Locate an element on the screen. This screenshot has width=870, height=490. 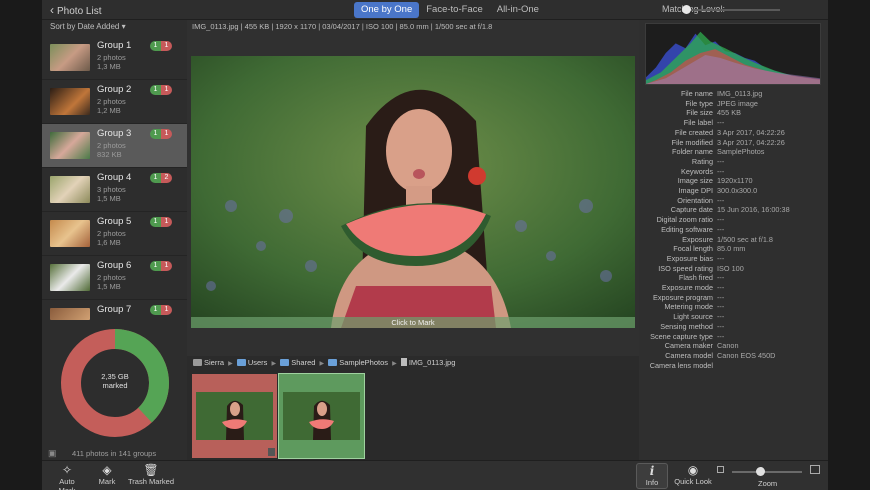
metadata-row: Sensing method --- is located at coordinates (733, 327).